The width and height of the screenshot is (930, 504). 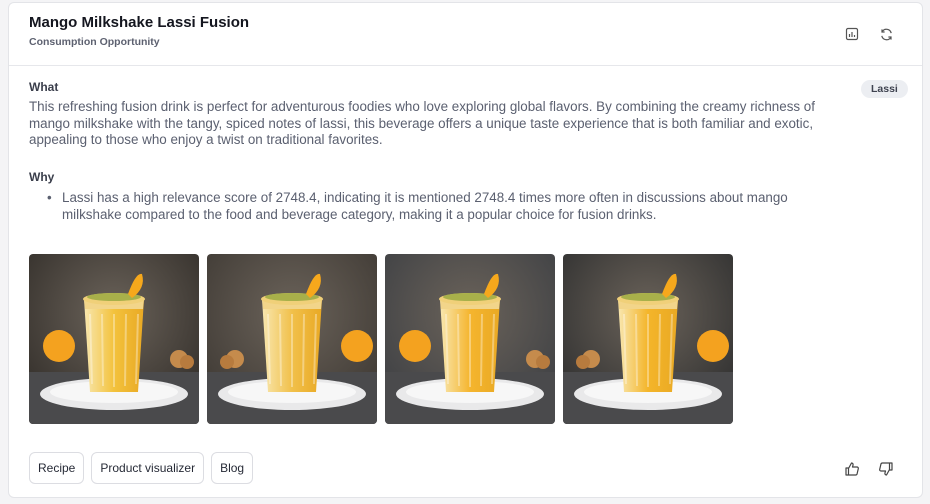 What do you see at coordinates (44, 87) in the screenshot?
I see `what-label: What` at bounding box center [44, 87].